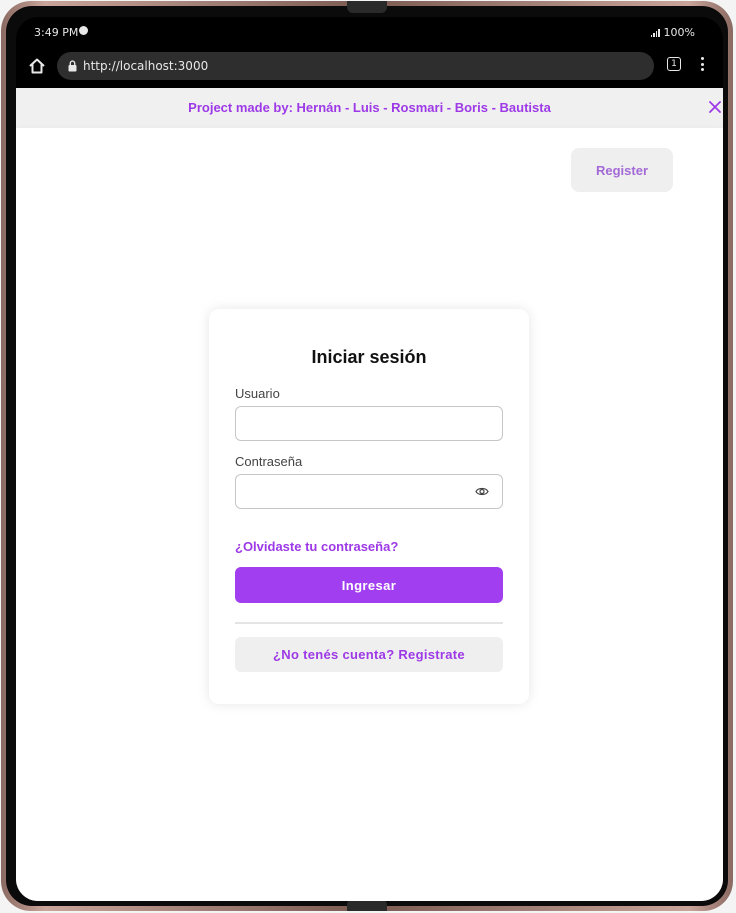 The width and height of the screenshot is (736, 913). Describe the element at coordinates (369, 170) in the screenshot. I see `navbar: Register` at that location.